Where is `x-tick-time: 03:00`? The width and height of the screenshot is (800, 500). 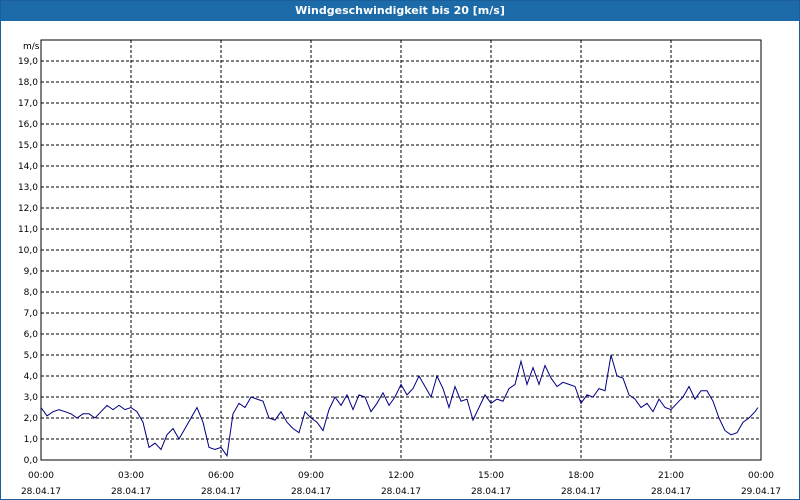 x-tick-time: 03:00 is located at coordinates (131, 476).